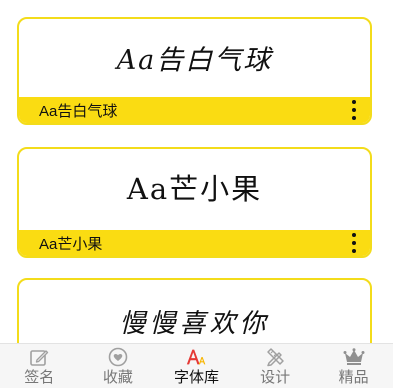 This screenshot has width=393, height=388. I want to click on bottom-tab-bar: 签名 收藏 字体库 设计 精品, so click(196, 365).